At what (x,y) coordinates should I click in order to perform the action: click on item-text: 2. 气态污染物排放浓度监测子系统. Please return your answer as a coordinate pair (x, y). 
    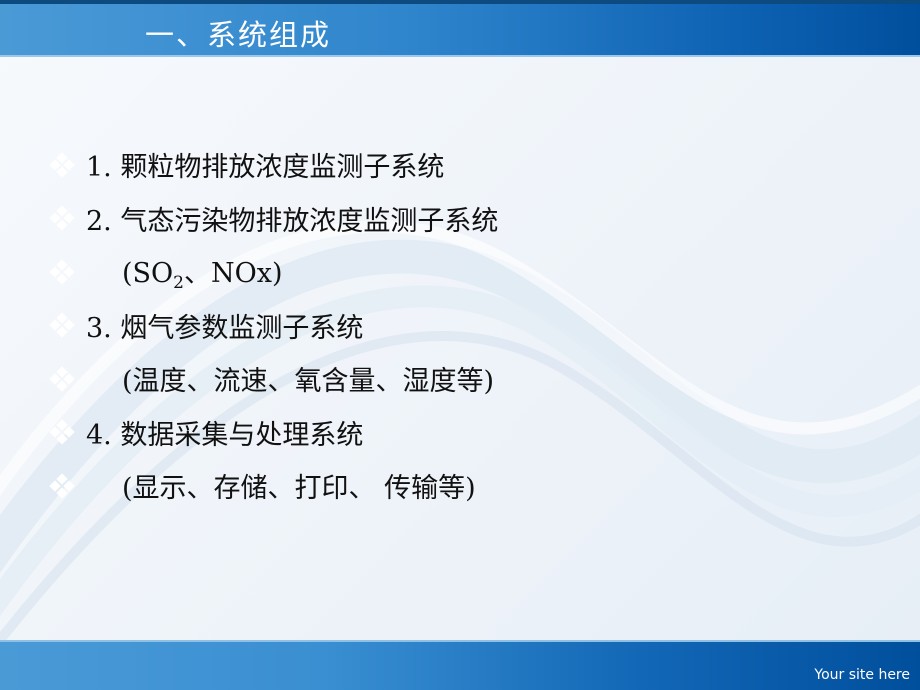
    Looking at the image, I should click on (292, 221).